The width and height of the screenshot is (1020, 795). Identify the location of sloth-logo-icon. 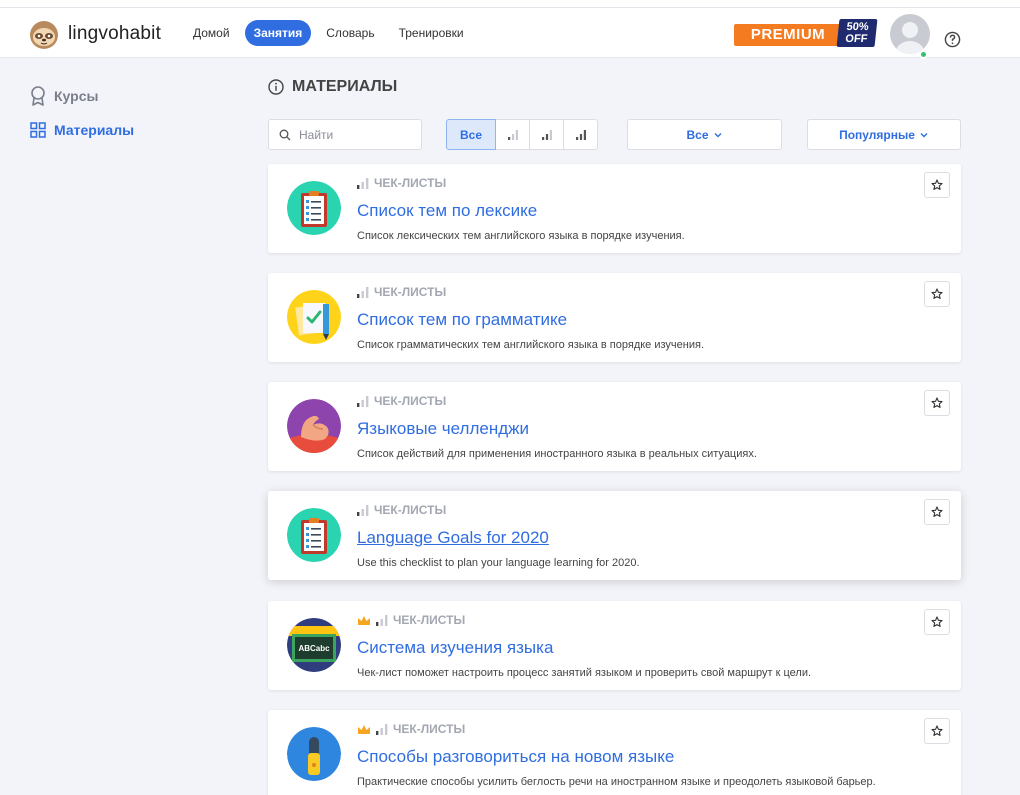
(44, 35).